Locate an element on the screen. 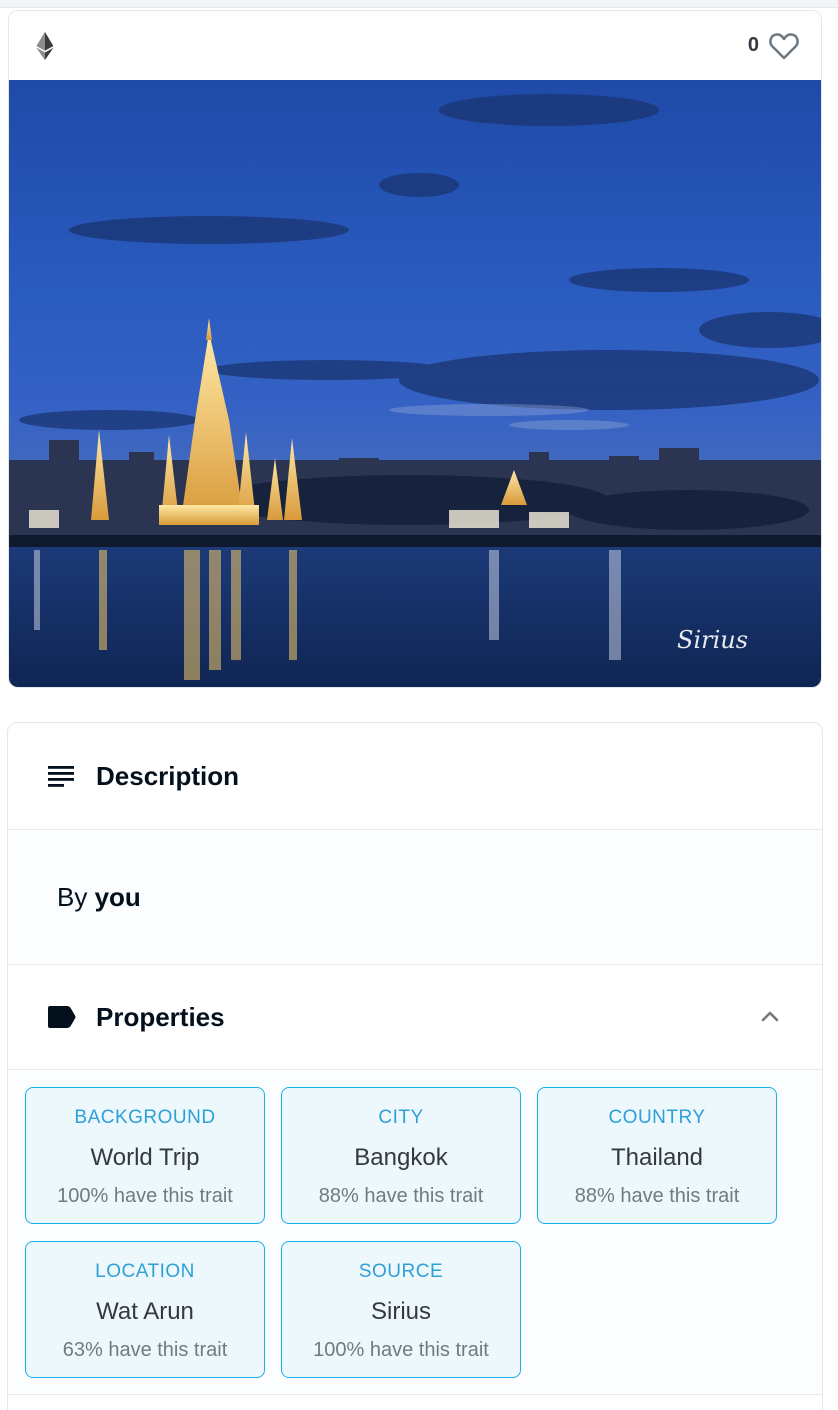  property-type: COUNTRY is located at coordinates (657, 1117).